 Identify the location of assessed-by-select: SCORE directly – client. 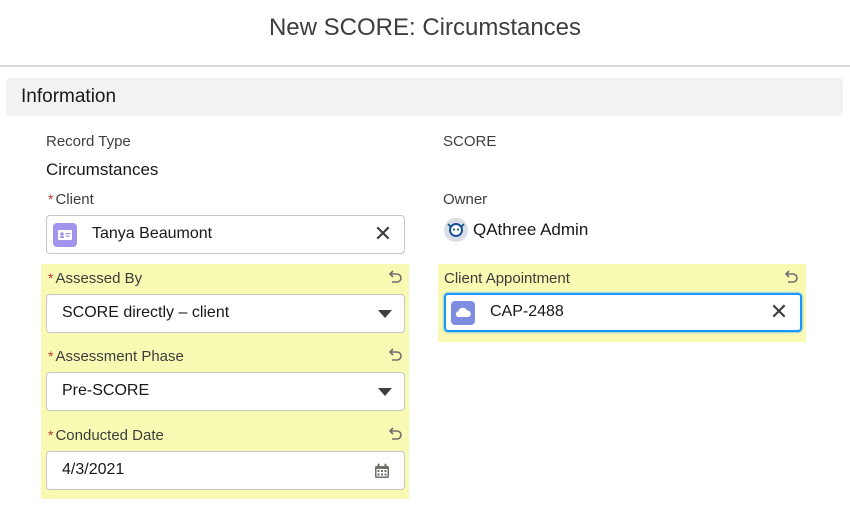
(225, 313).